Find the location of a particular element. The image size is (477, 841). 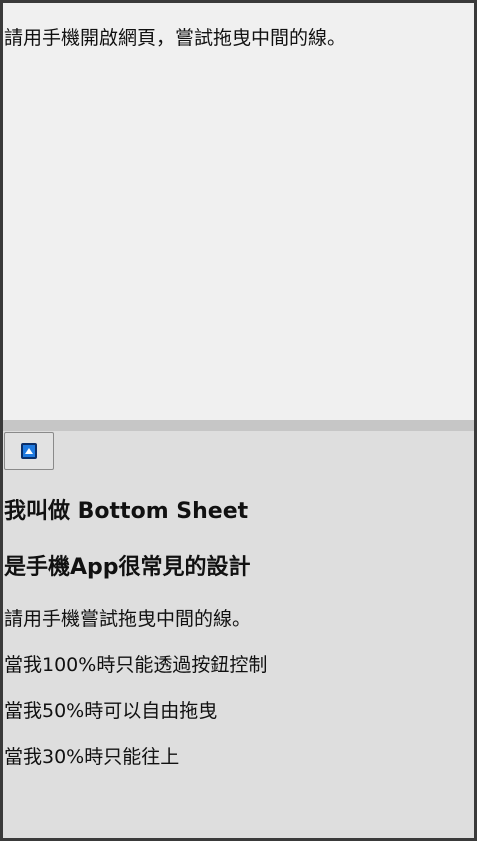

sheet-drag-handle is located at coordinates (238, 425).